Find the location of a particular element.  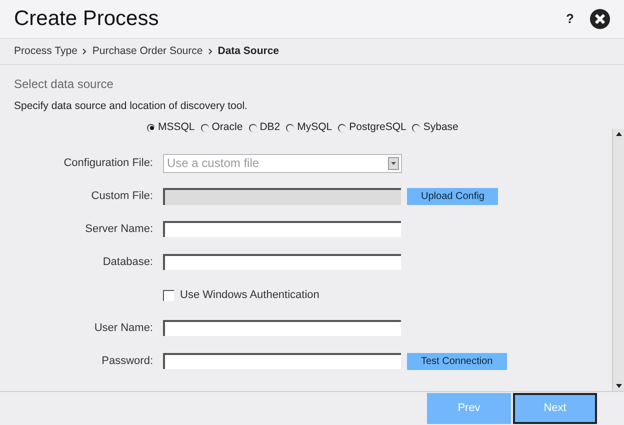

action-button: Test Connection is located at coordinates (457, 361).